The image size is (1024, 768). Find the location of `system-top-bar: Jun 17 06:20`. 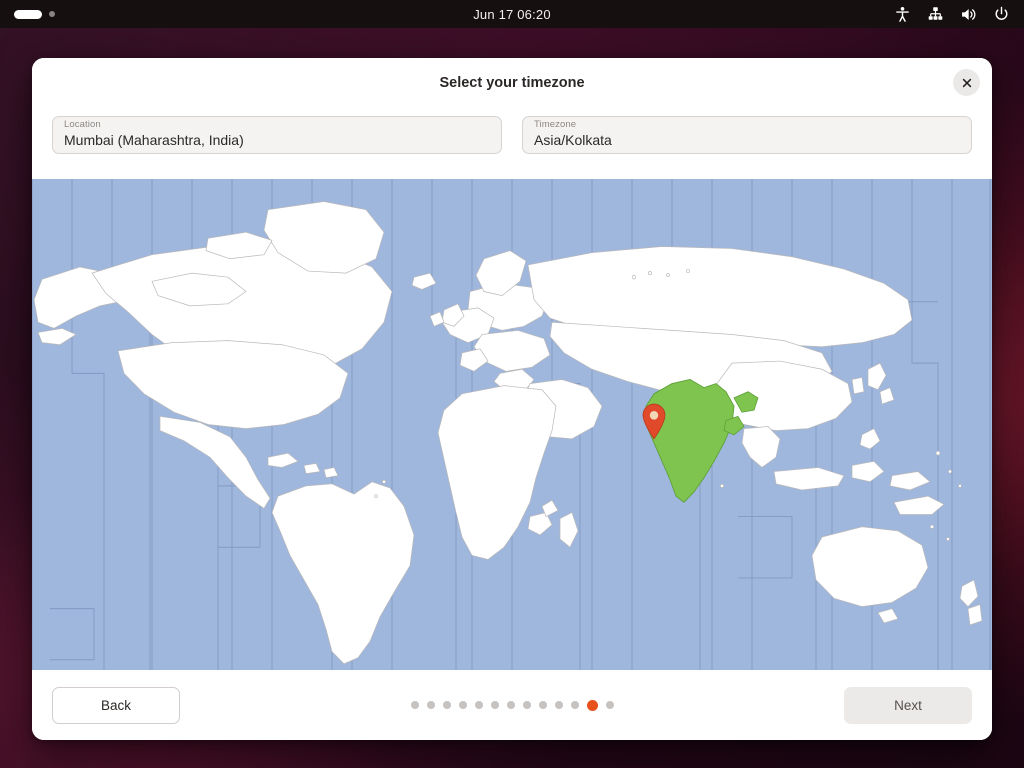

system-top-bar: Jun 17 06:20 is located at coordinates (512, 14).